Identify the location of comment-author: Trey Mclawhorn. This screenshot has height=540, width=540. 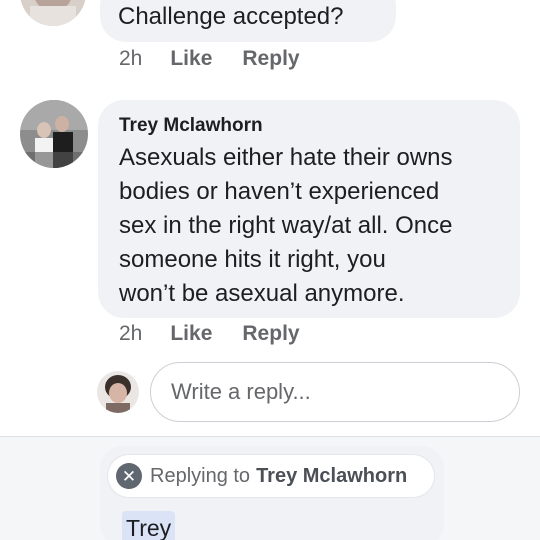
(191, 126).